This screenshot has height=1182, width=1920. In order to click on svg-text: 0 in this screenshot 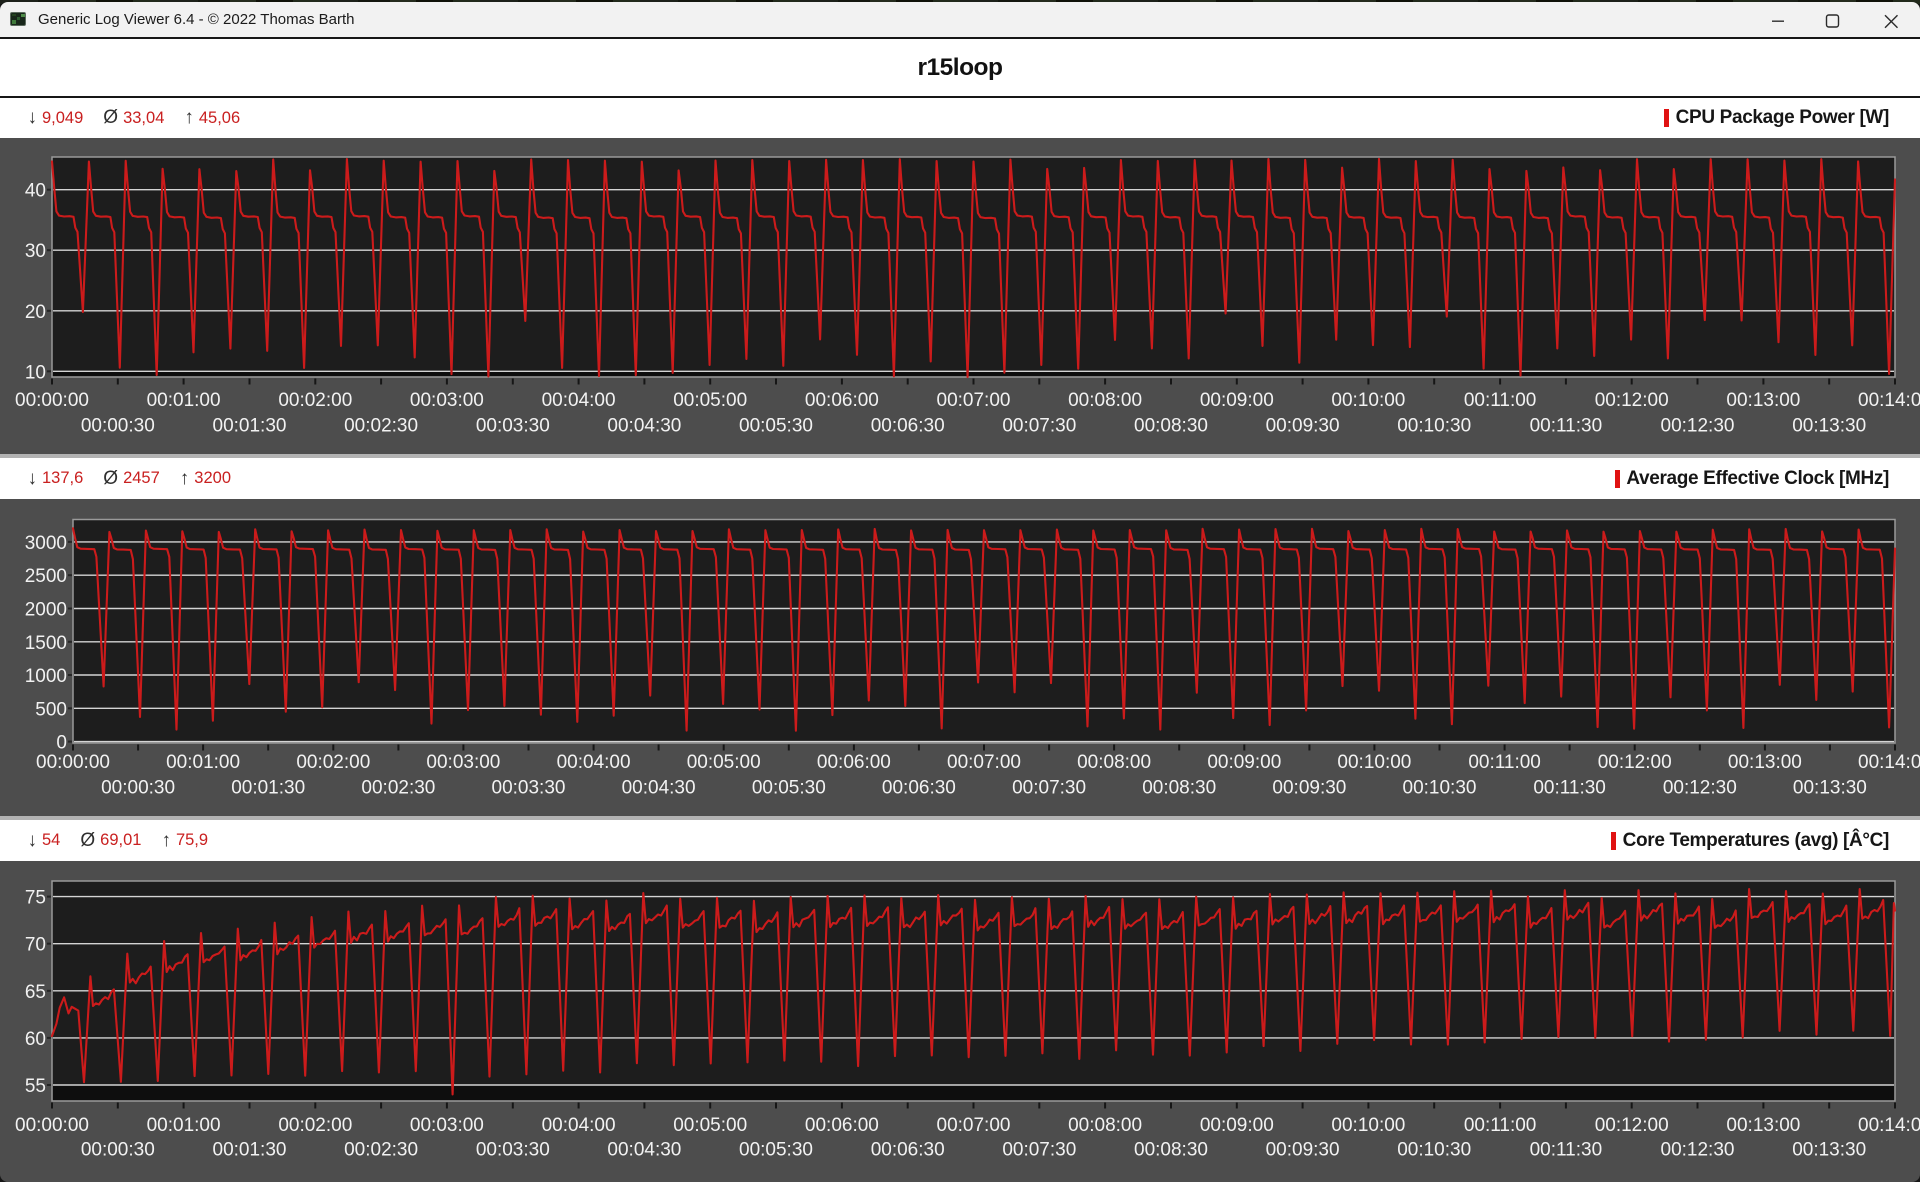, I will do `click(61, 743)`.